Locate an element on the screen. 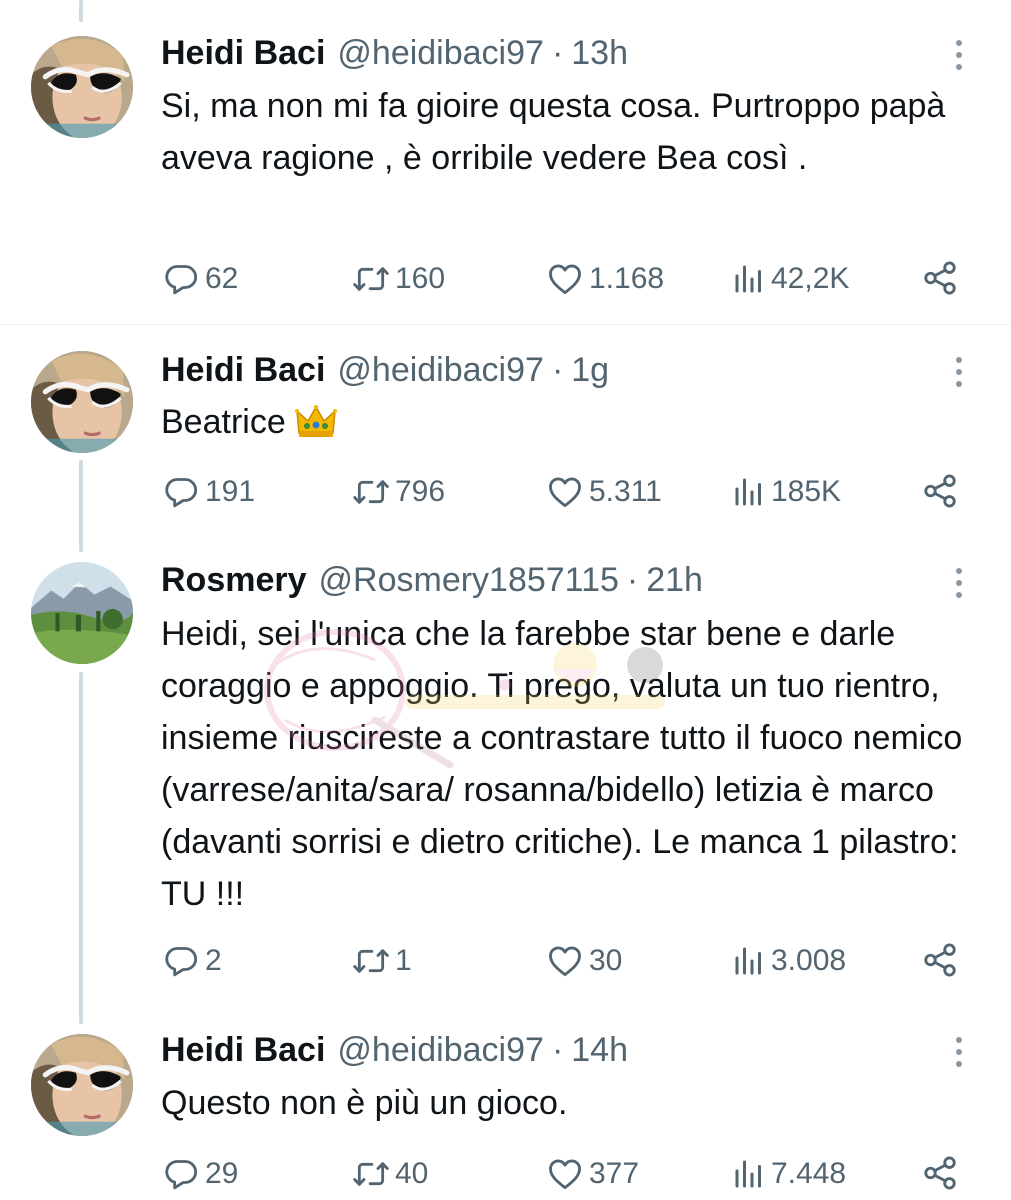 This screenshot has width=1011, height=1200. tweet-header: Heidi Baci @heidibaci97 · 14h is located at coordinates (394, 1050).